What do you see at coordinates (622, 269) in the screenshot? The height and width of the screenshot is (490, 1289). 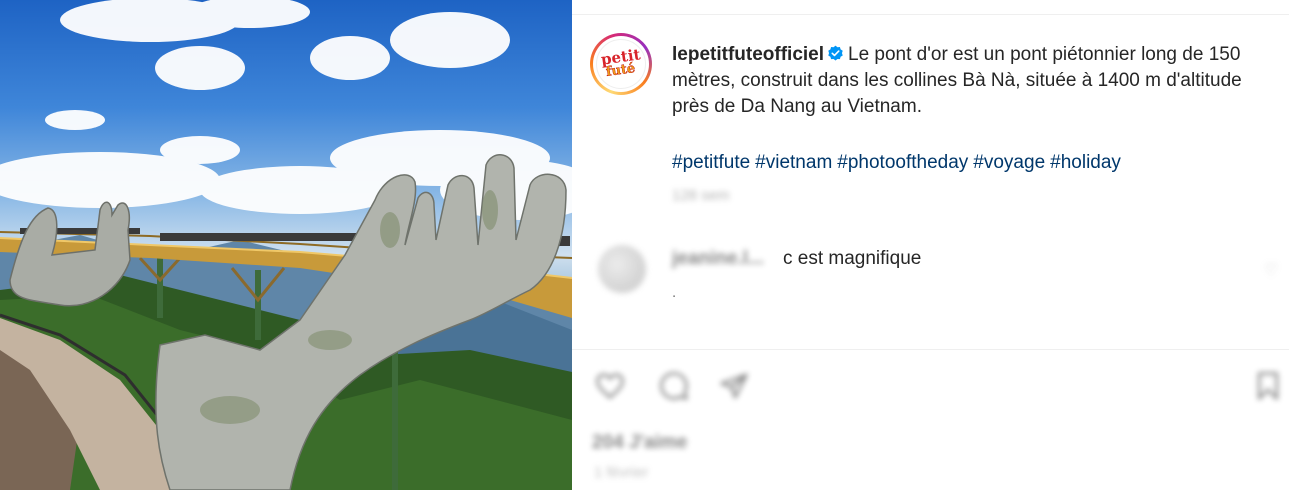 I see `commenter-avatar` at bounding box center [622, 269].